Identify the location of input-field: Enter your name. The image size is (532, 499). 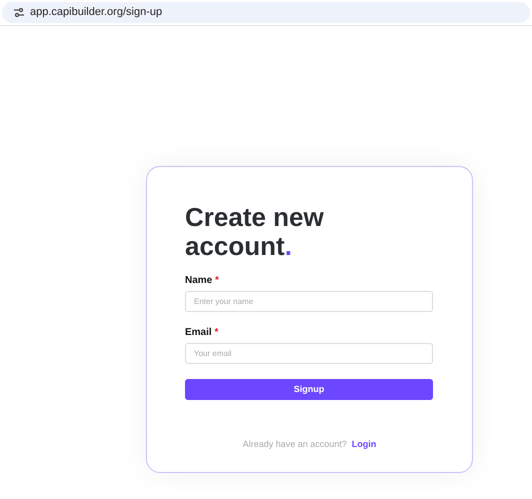
(309, 301).